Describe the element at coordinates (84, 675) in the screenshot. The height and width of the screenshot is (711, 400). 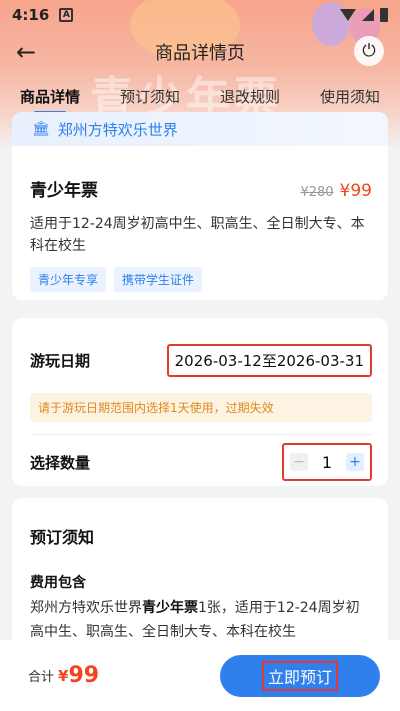
I see `total-value: 99` at that location.